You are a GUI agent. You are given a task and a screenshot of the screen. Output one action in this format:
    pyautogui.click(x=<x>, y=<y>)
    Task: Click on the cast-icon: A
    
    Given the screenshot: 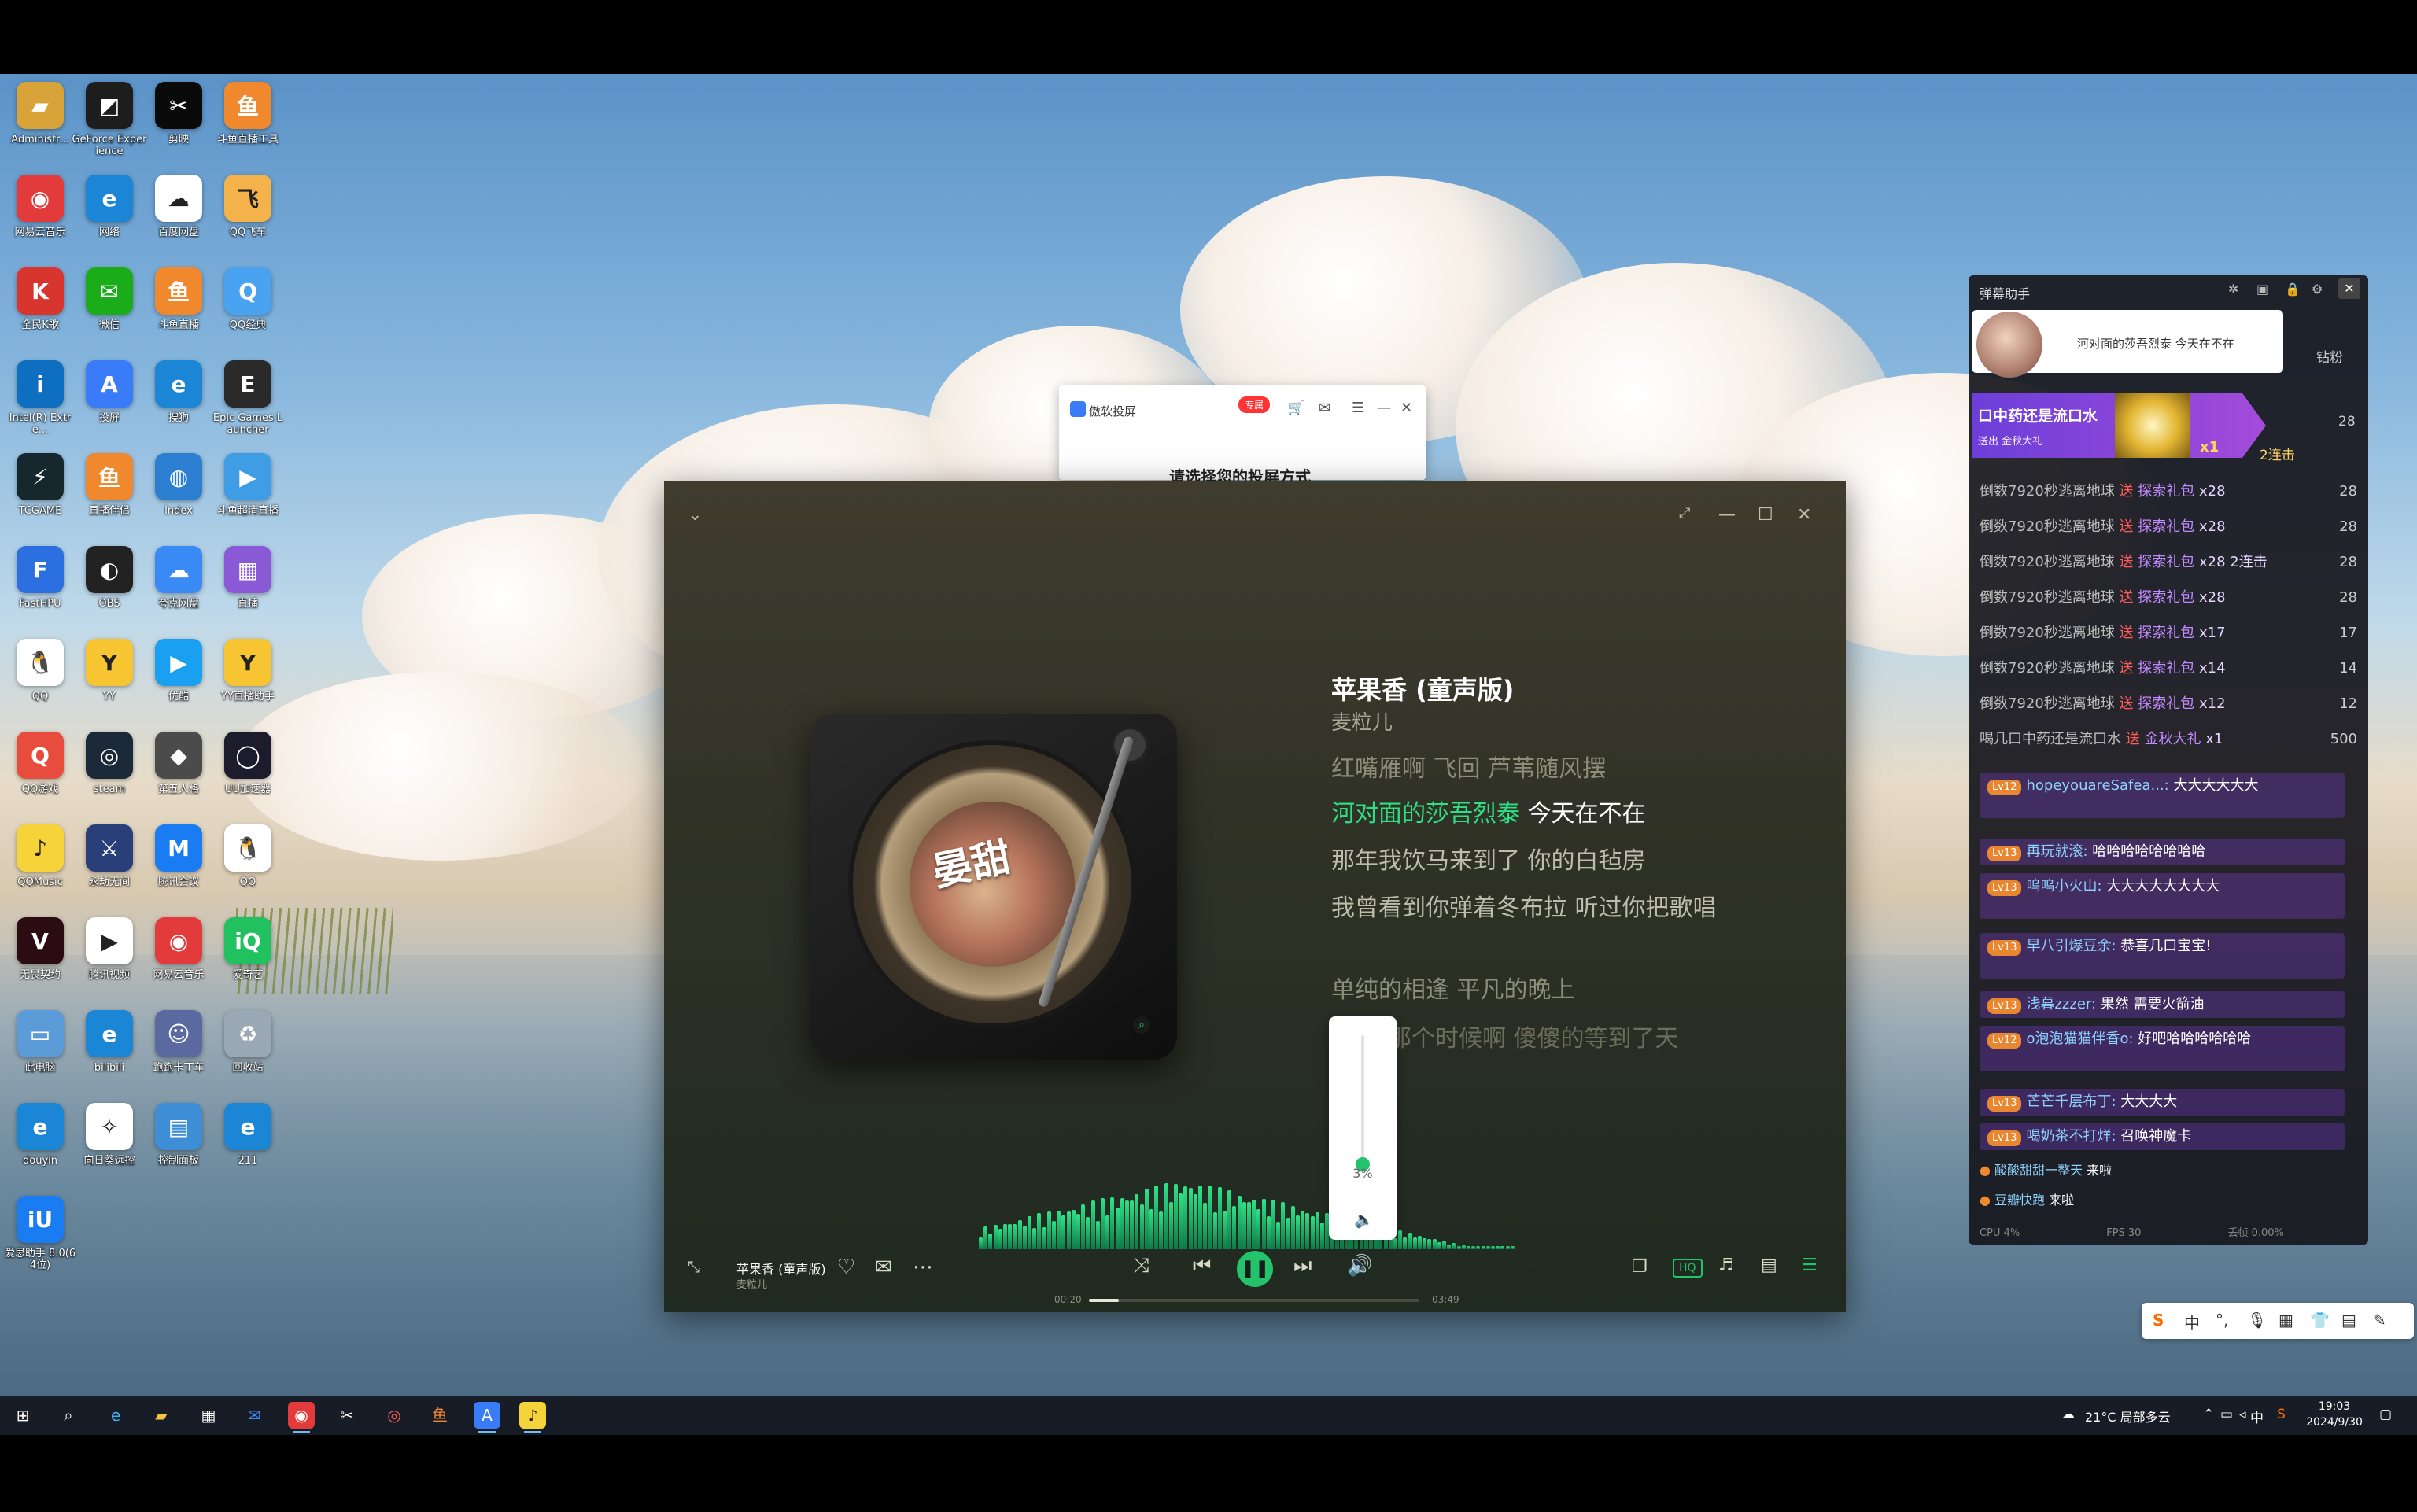 What is the action you would take?
    pyautogui.click(x=487, y=1417)
    